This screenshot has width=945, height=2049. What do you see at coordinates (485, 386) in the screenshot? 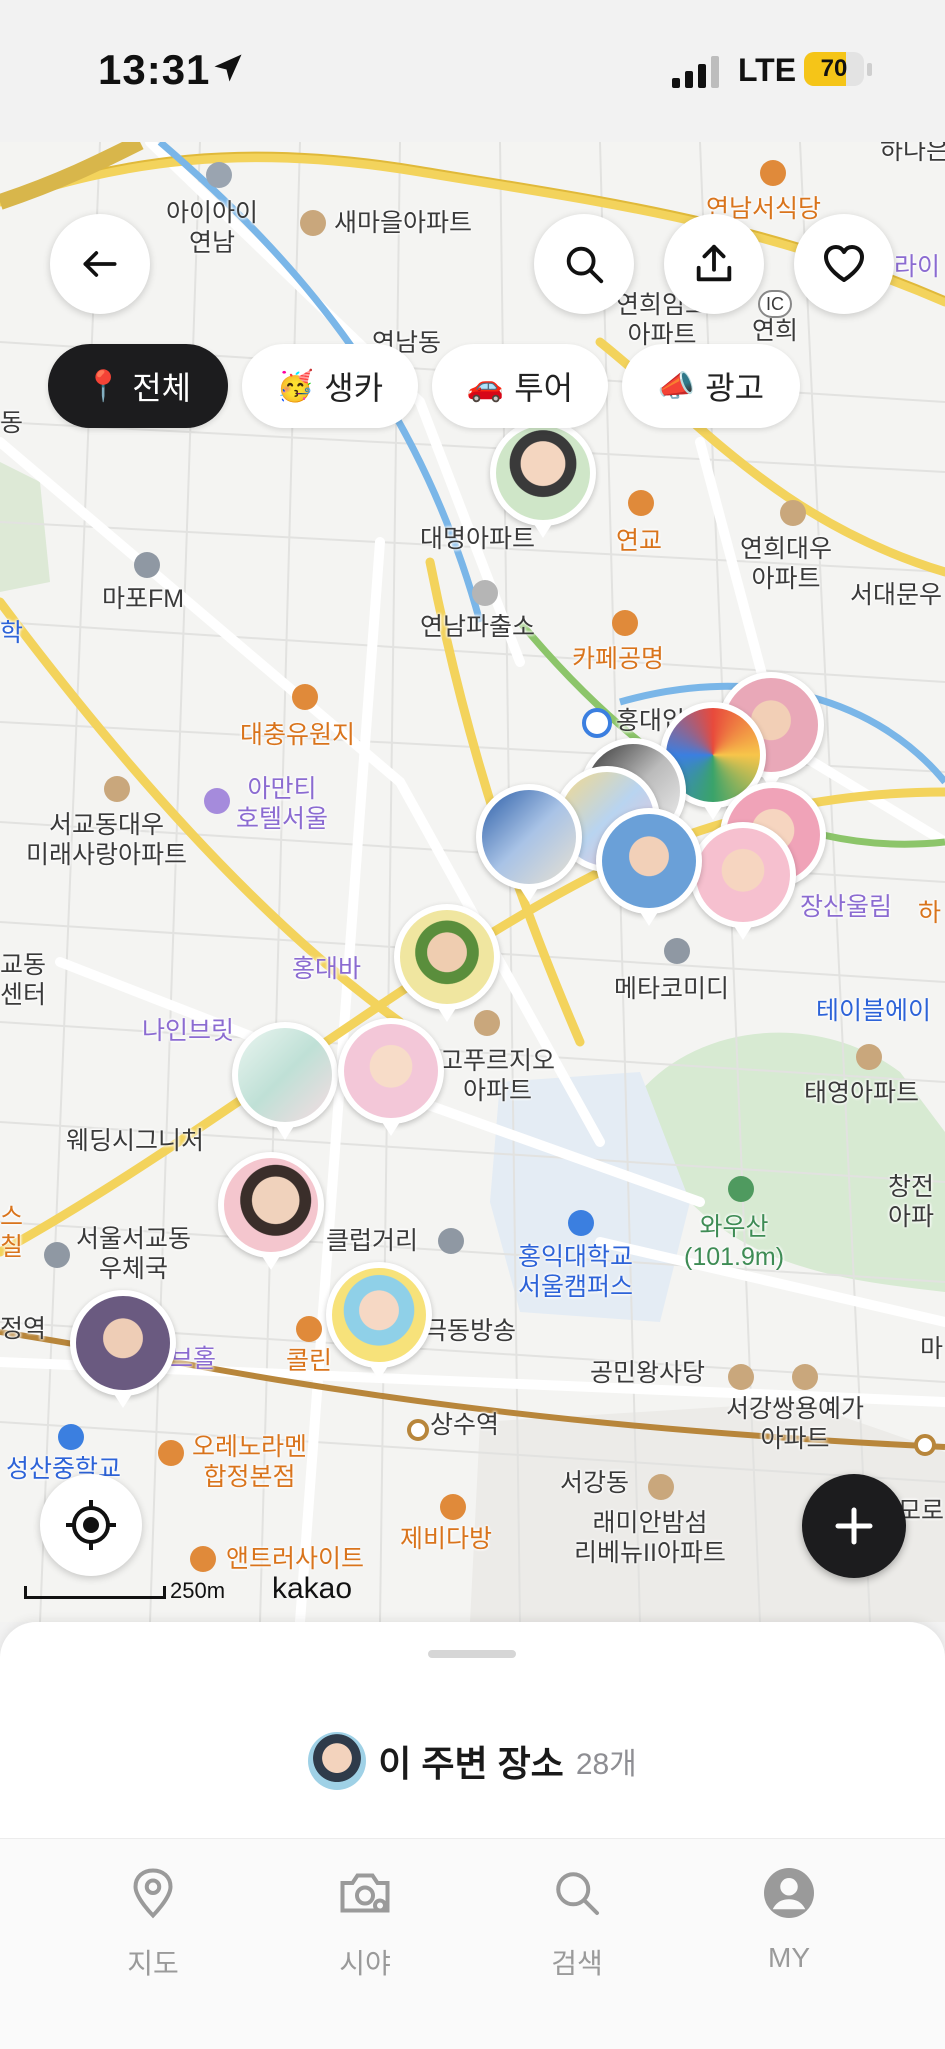
I see `car-icon: 🚗` at bounding box center [485, 386].